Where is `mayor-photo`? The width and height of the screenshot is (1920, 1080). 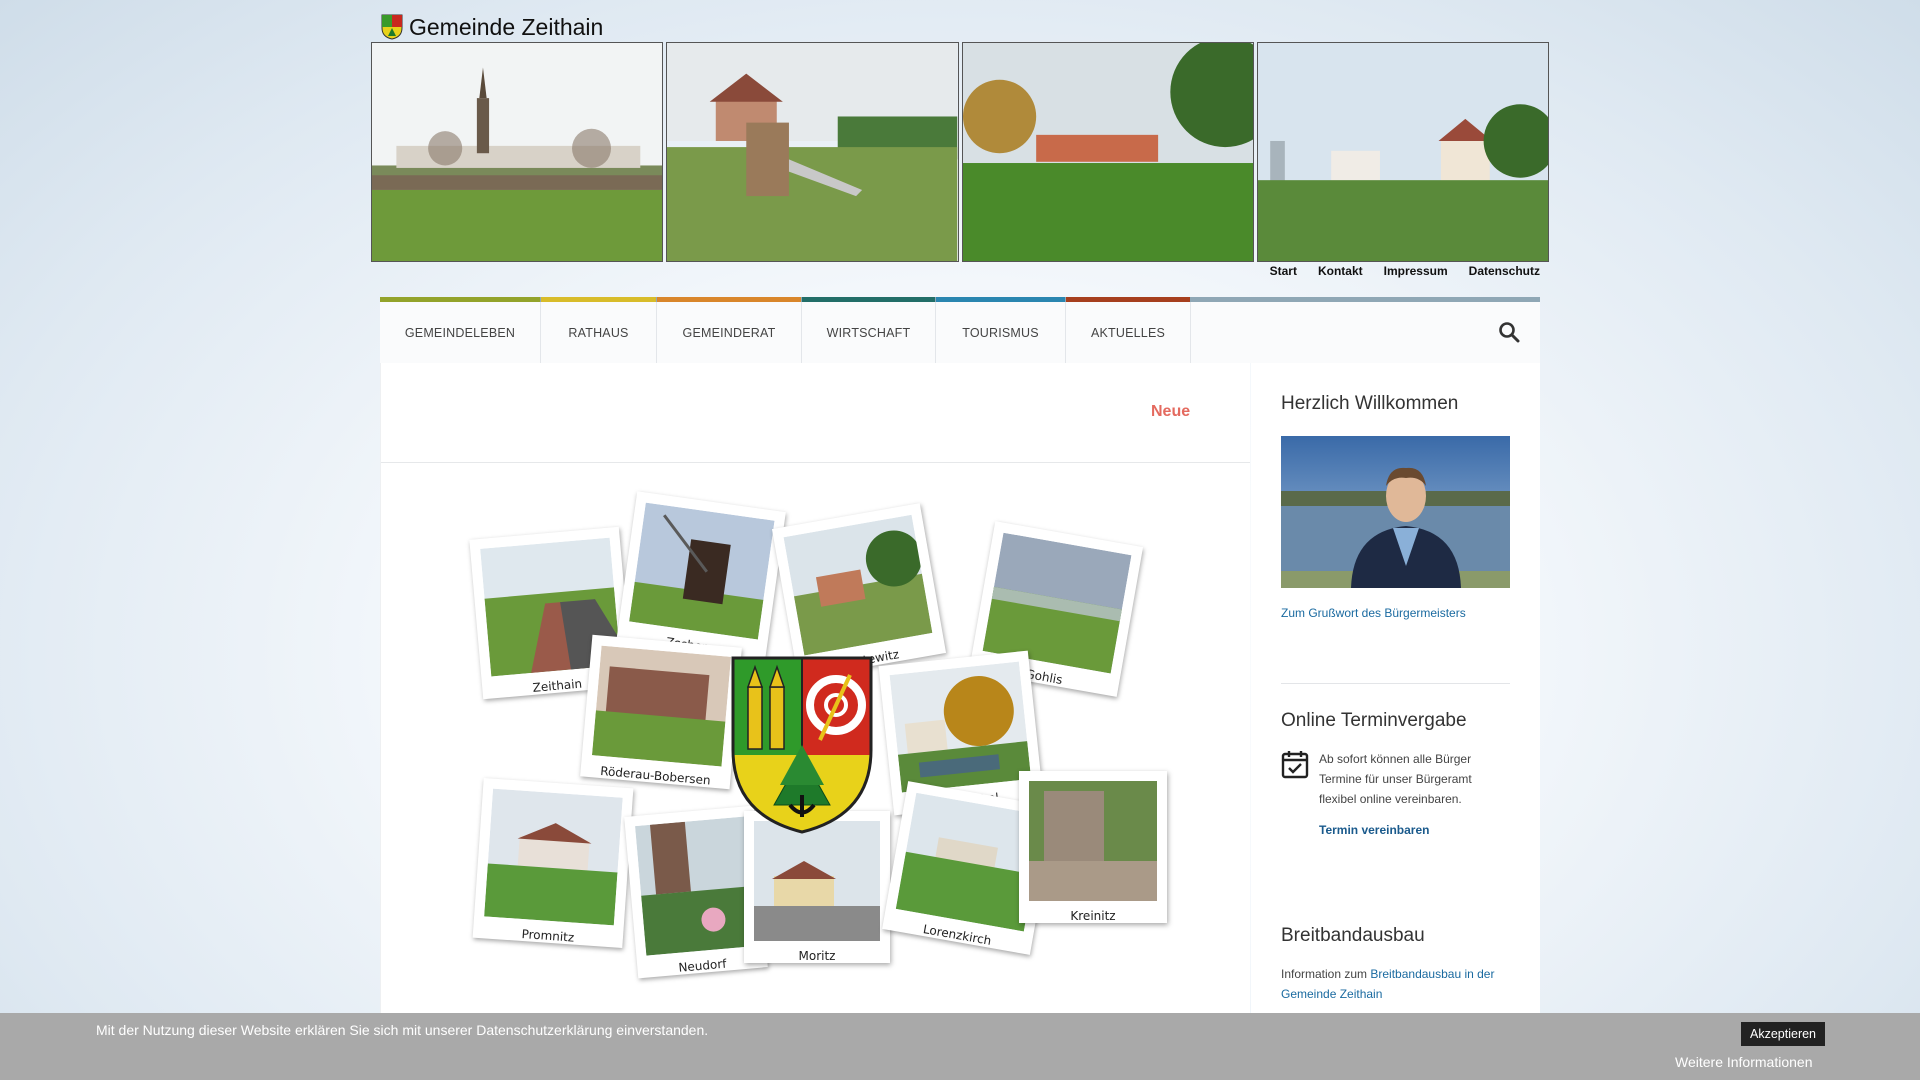 mayor-photo is located at coordinates (1395, 512).